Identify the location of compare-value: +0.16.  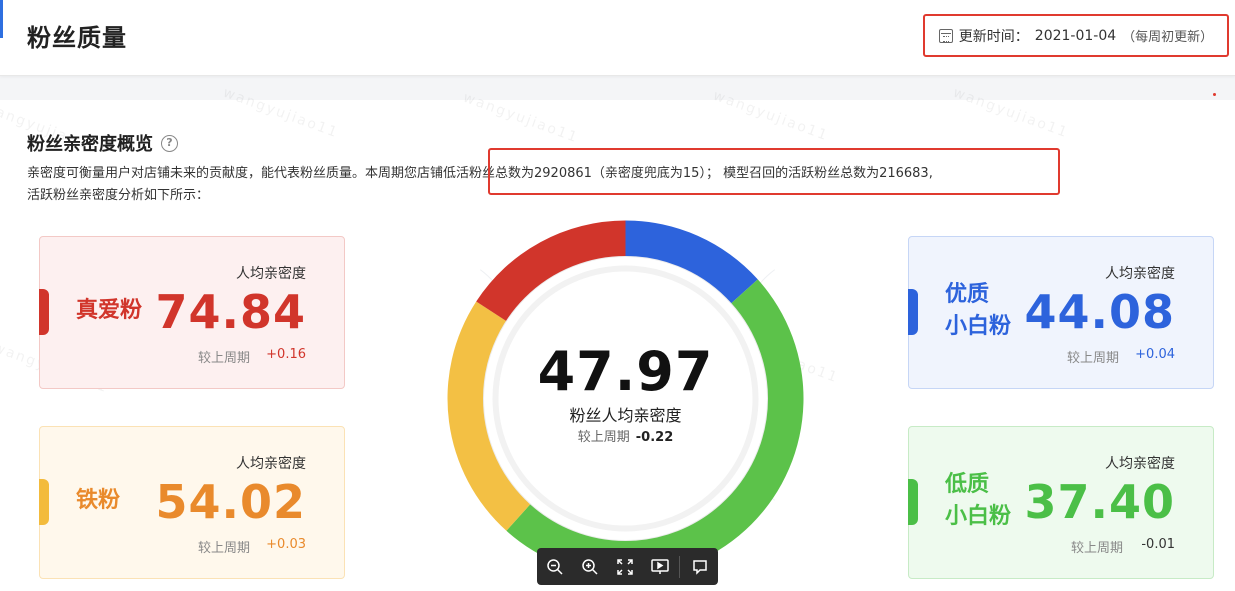
(286, 354).